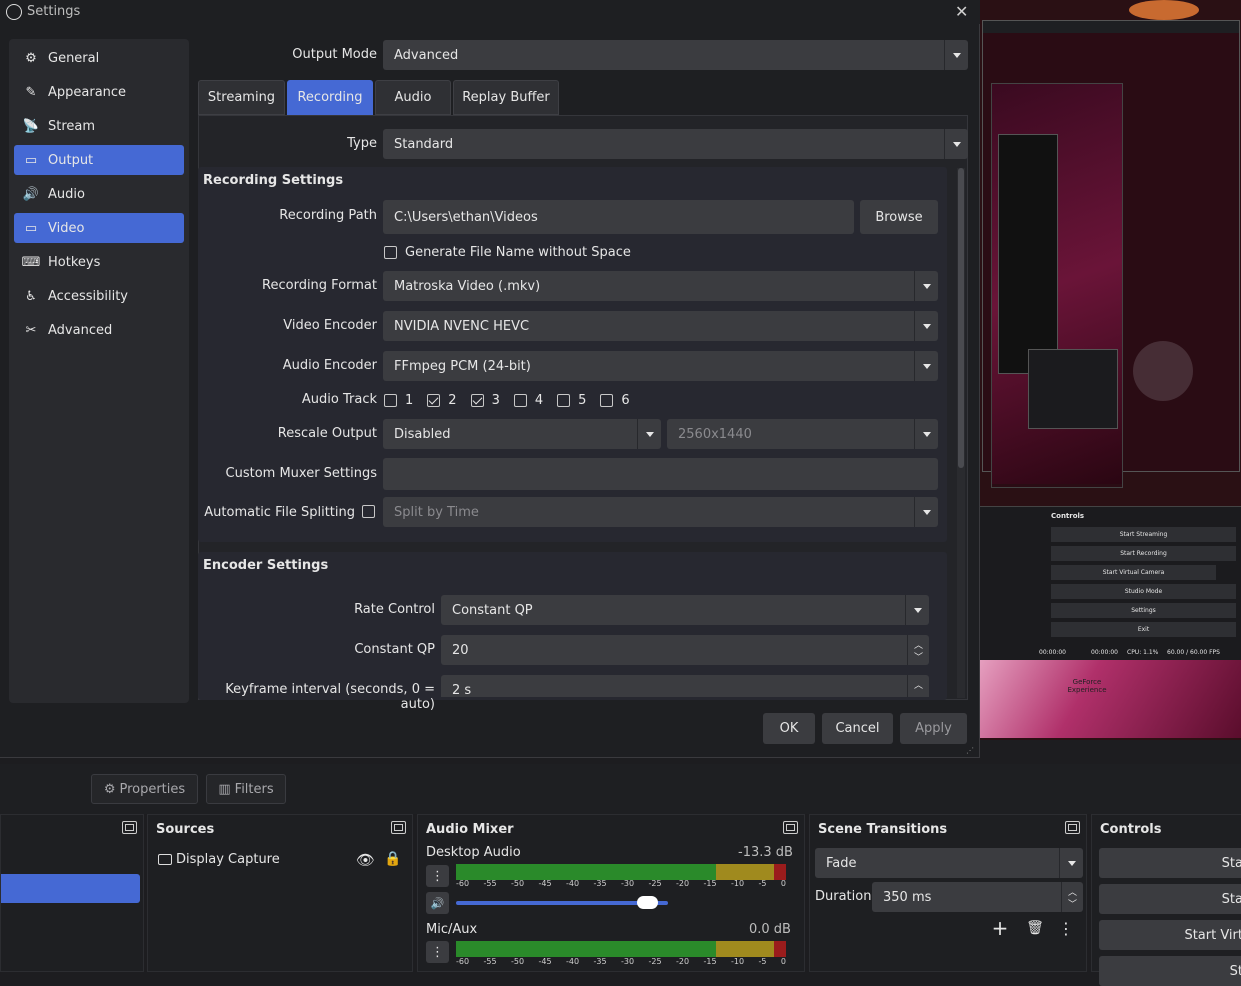 The image size is (1241, 986). I want to click on recording-path-value: C:\Users\ethan\Videos, so click(466, 217).